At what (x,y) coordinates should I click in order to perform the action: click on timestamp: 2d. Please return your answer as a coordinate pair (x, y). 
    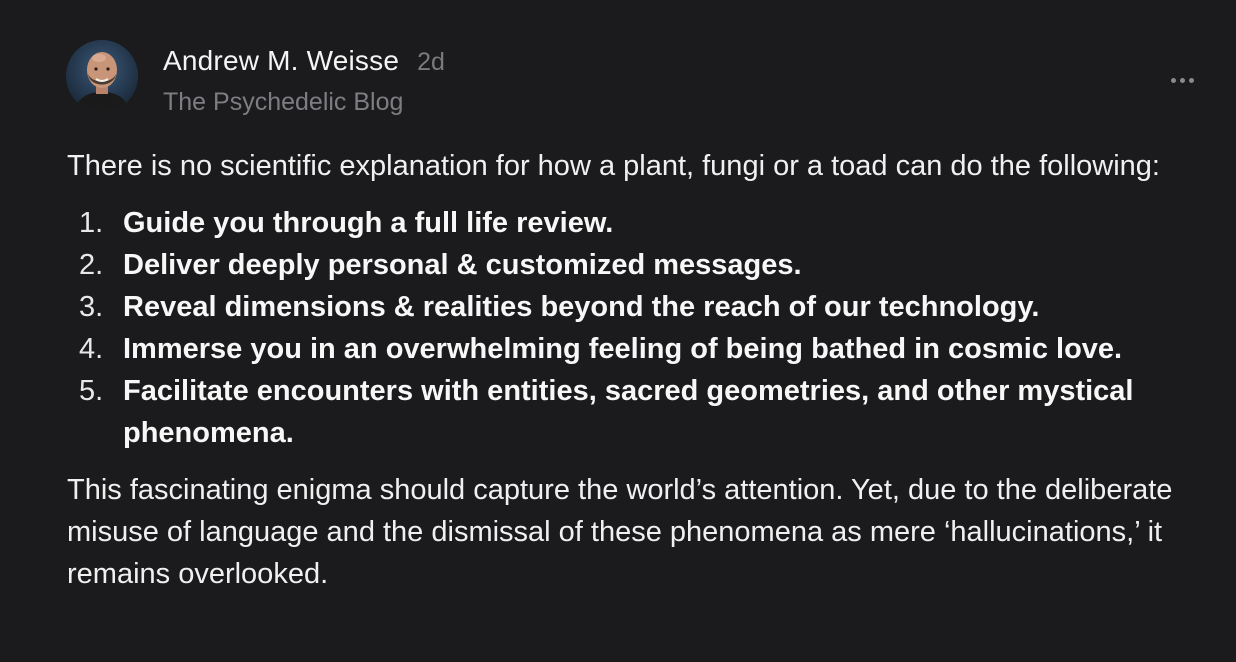
    Looking at the image, I should click on (431, 62).